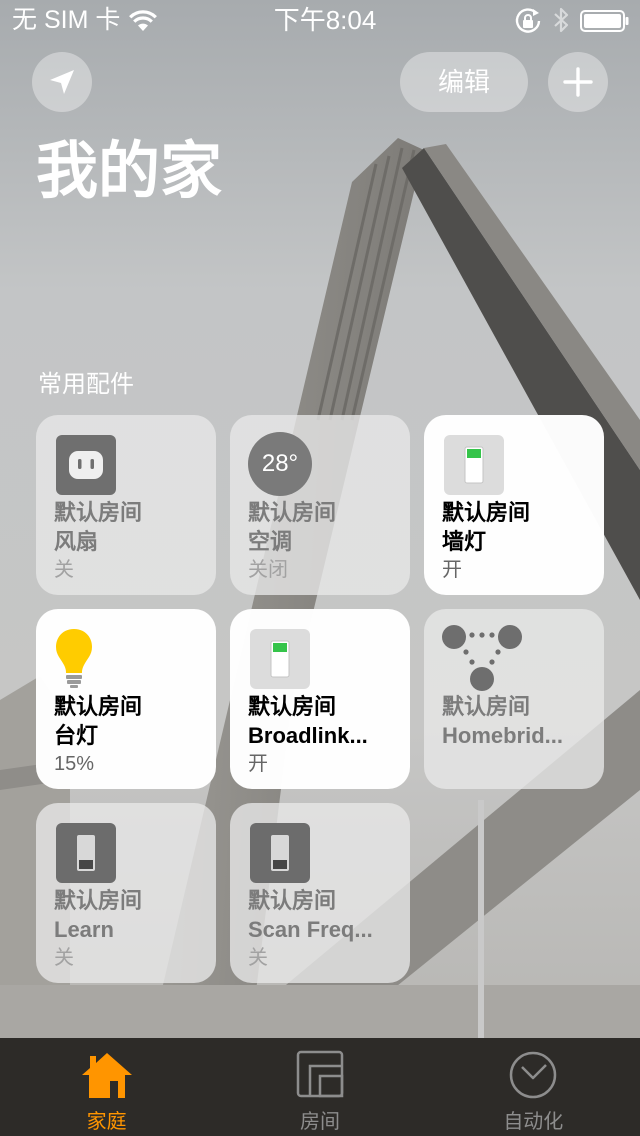 The height and width of the screenshot is (1136, 640). I want to click on accessory-tile-desk-lamp: 默认房间 台灯 15%, so click(126, 699).